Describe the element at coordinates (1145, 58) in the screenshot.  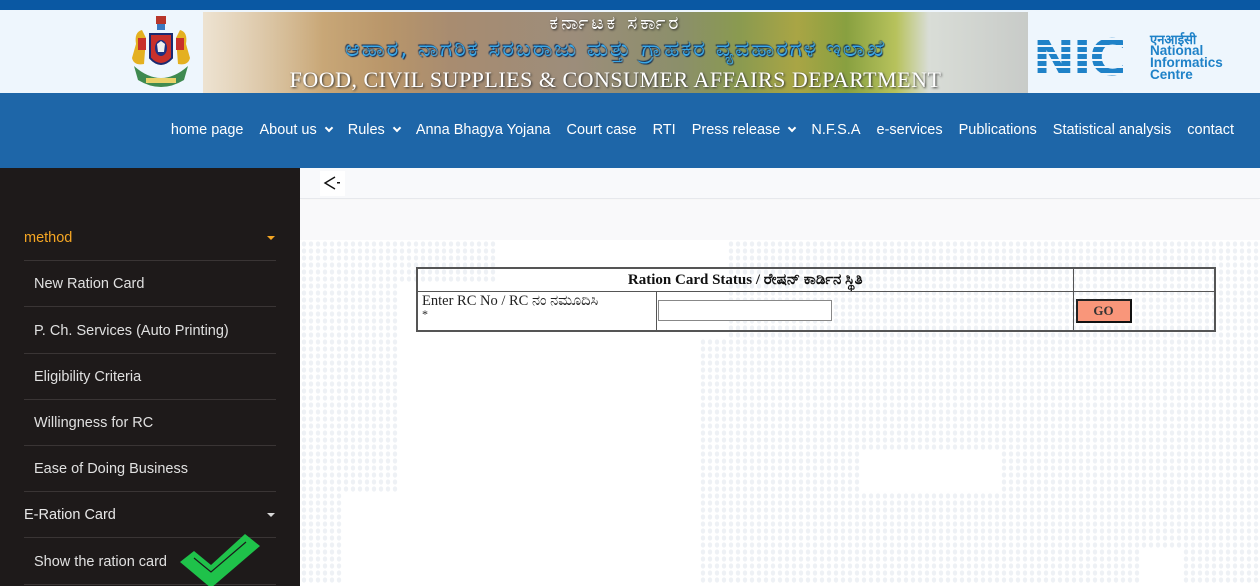
I see `nic-logo: NIC एनआईसी National Informatics Centre` at that location.